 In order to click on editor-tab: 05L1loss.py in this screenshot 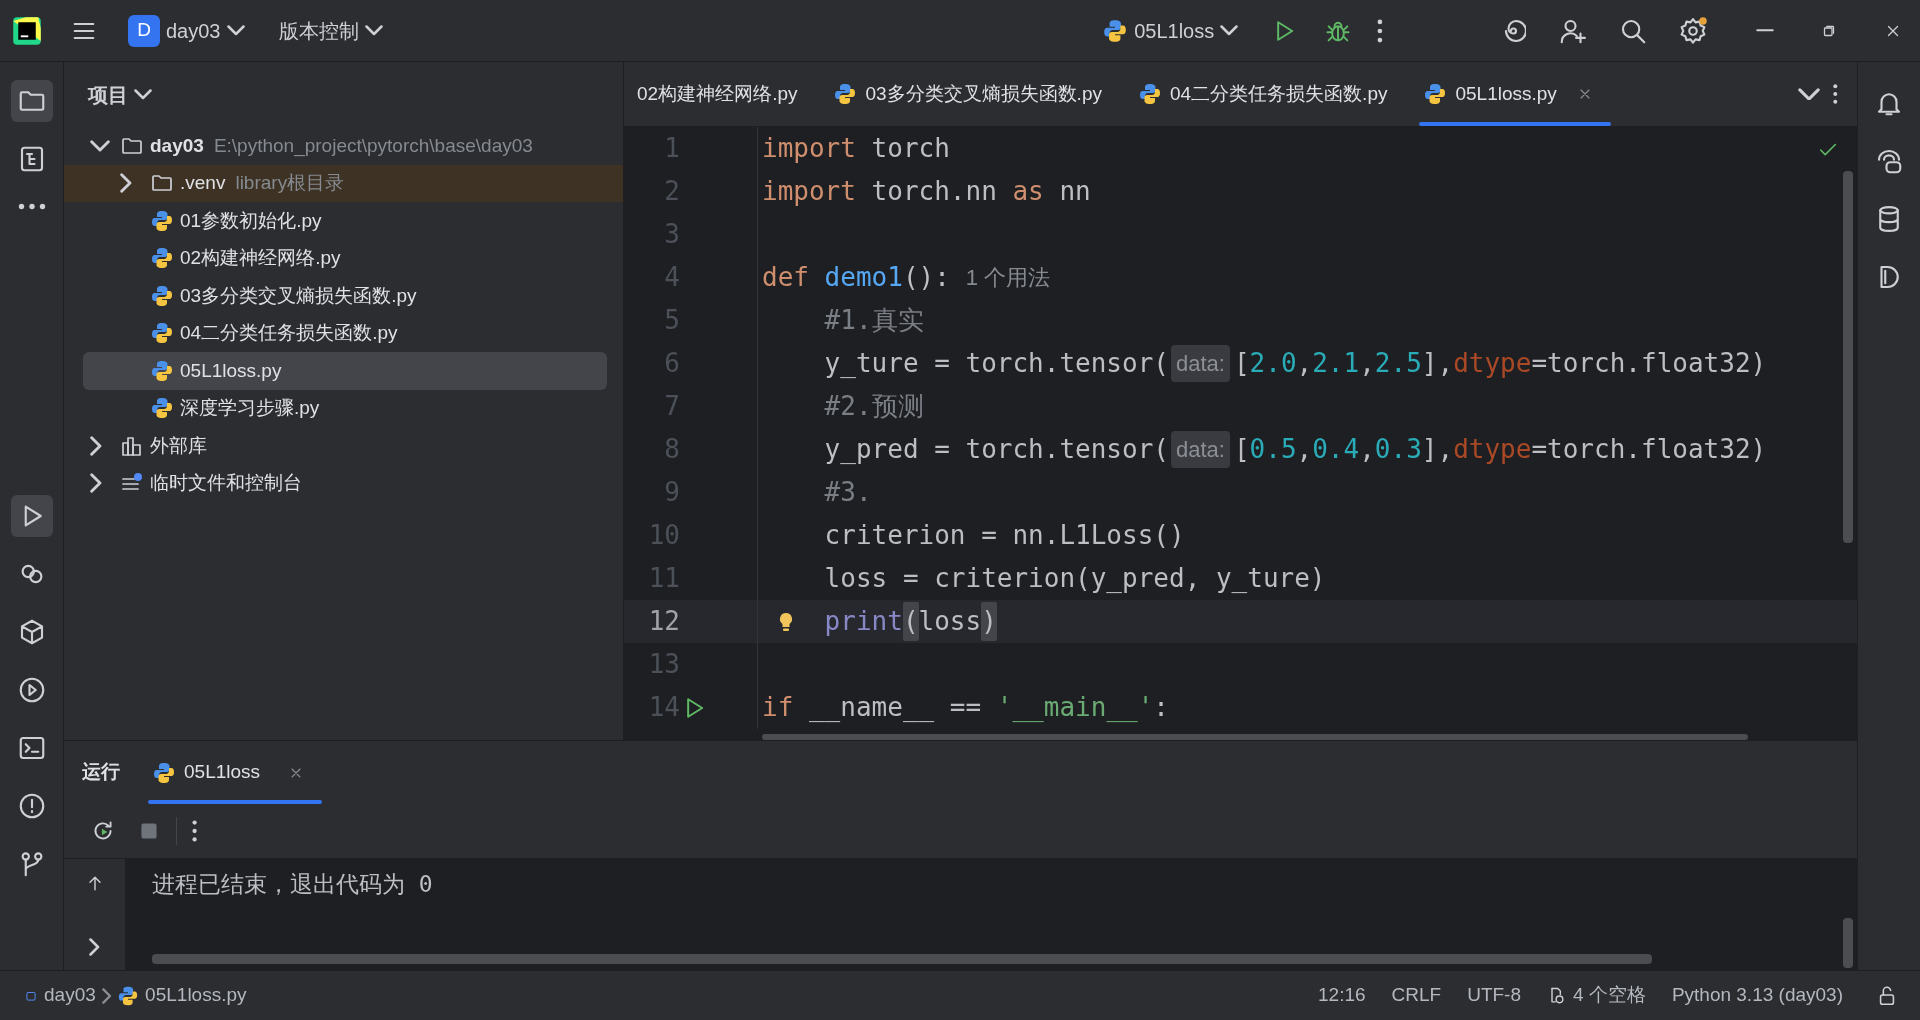, I will do `click(1512, 94)`.